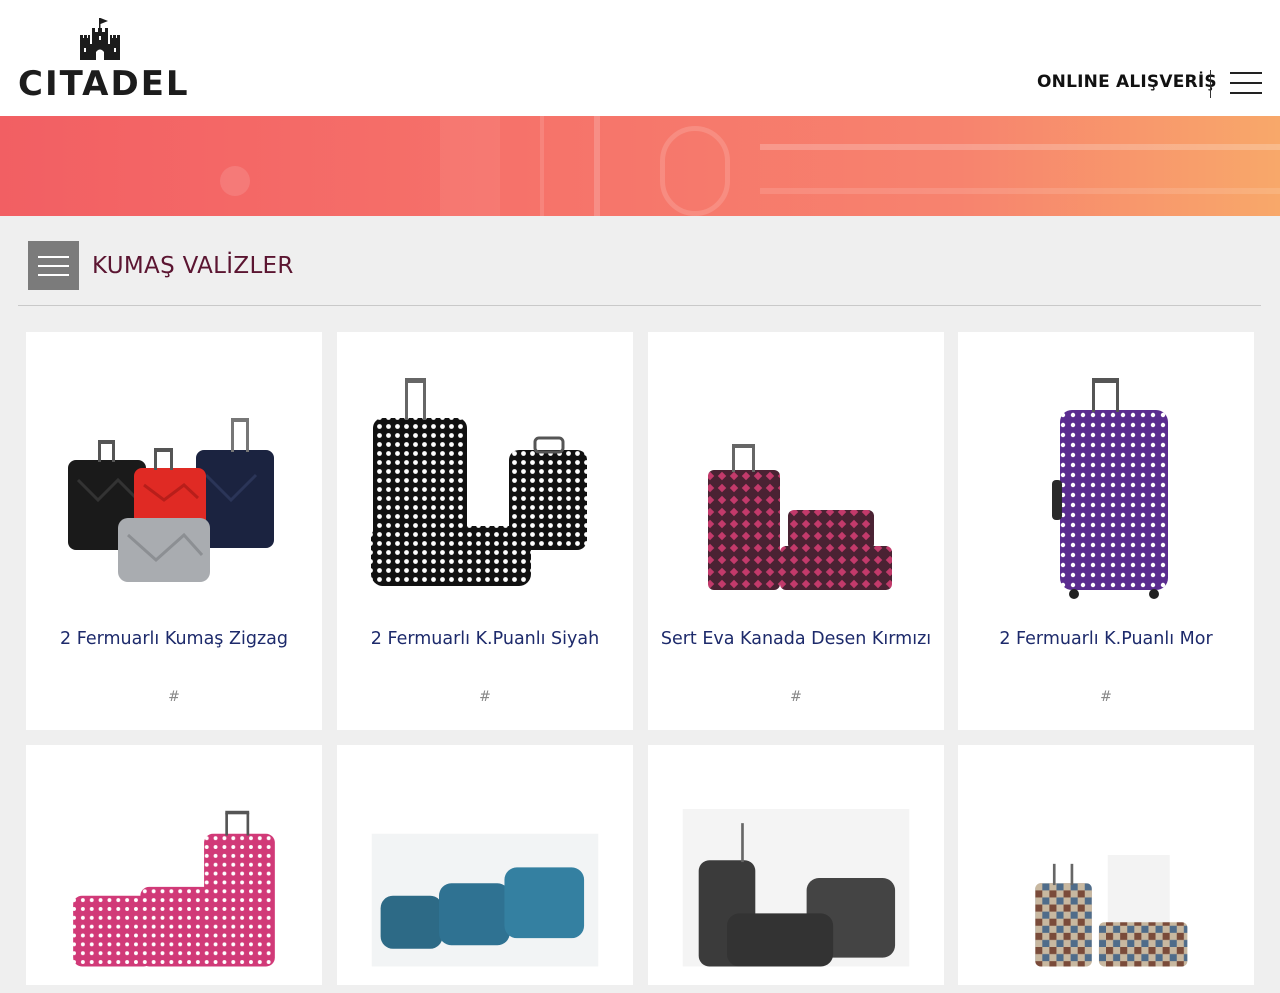 The width and height of the screenshot is (1280, 993). I want to click on site-header: CITADEL ONLINE ALIŞVERİŞ, so click(640, 58).